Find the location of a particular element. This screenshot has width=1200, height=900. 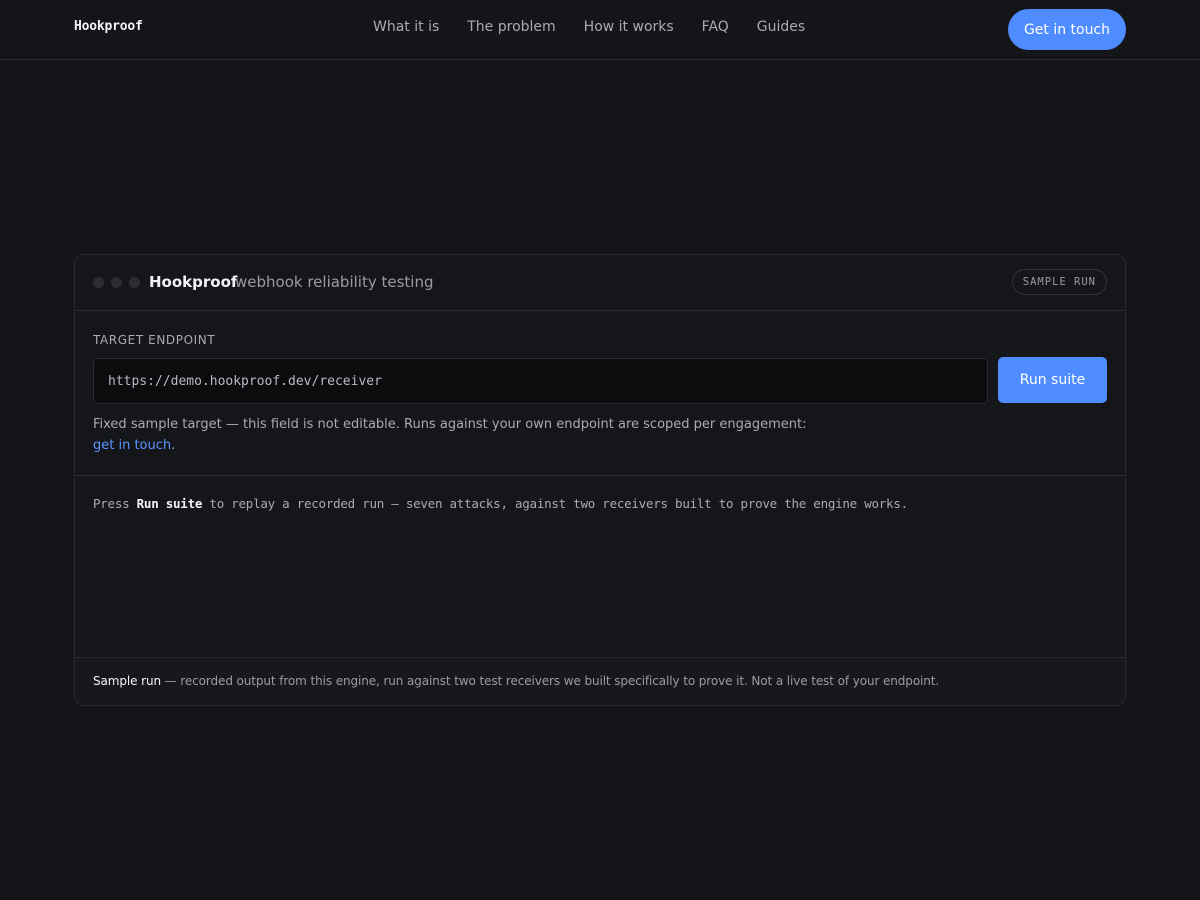

console-emphasis: Run suite is located at coordinates (169, 503).